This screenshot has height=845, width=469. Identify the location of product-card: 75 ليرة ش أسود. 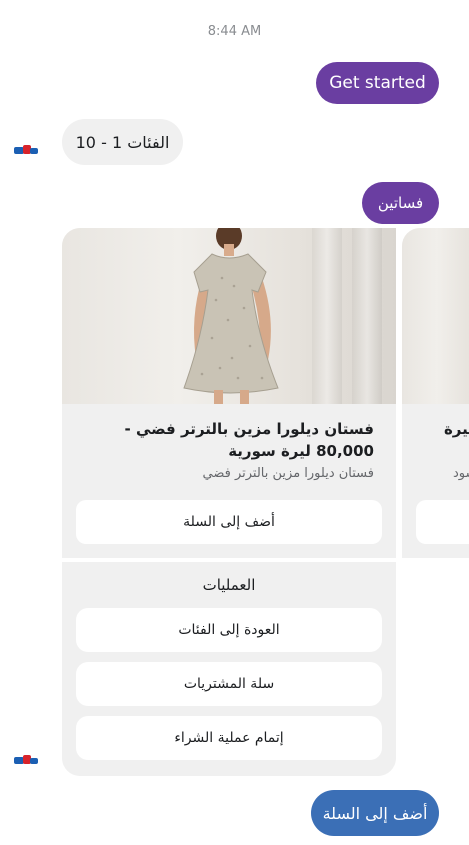
(435, 393).